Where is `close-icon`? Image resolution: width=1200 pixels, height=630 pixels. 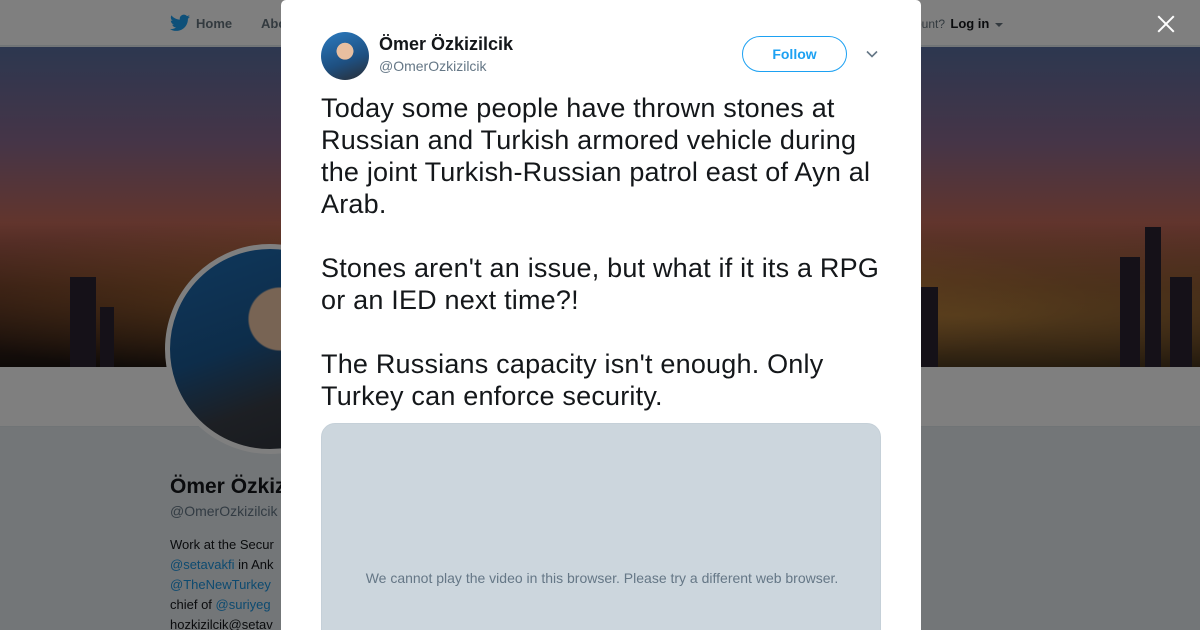
close-icon is located at coordinates (1166, 24).